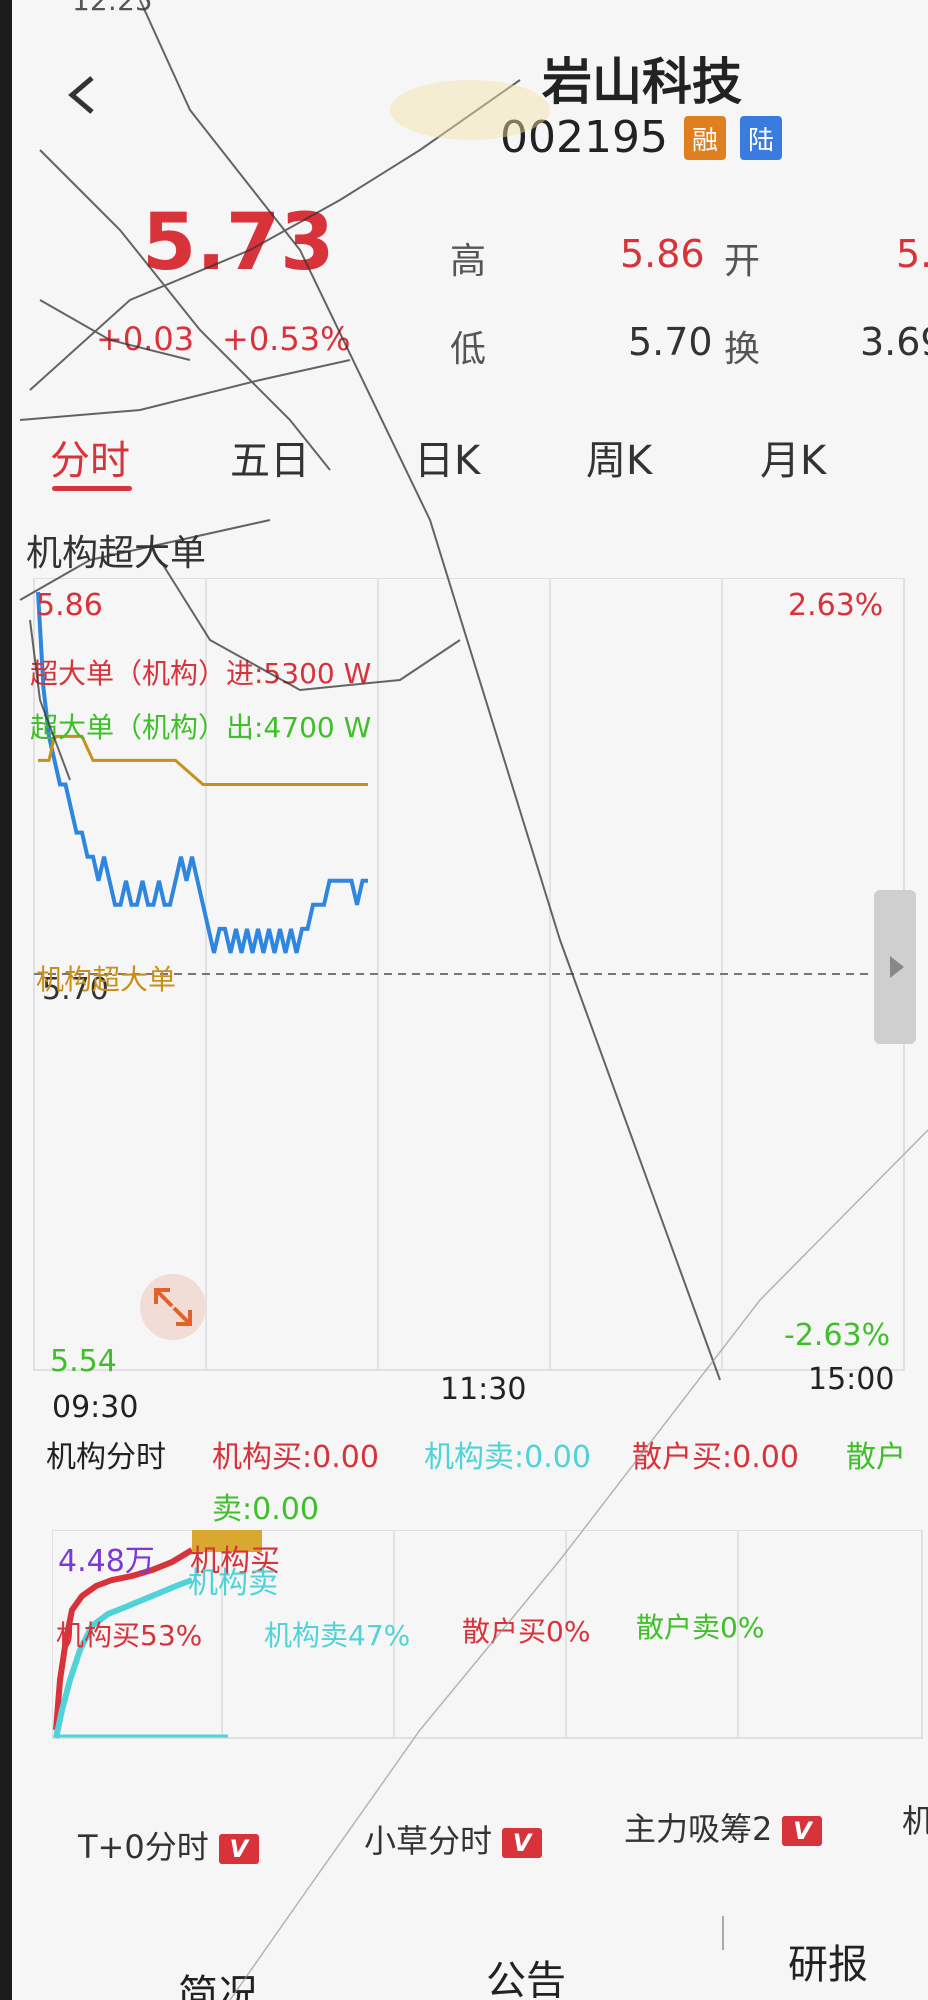 The width and height of the screenshot is (928, 2000). What do you see at coordinates (112, 8) in the screenshot?
I see `status-time: 12:25` at bounding box center [112, 8].